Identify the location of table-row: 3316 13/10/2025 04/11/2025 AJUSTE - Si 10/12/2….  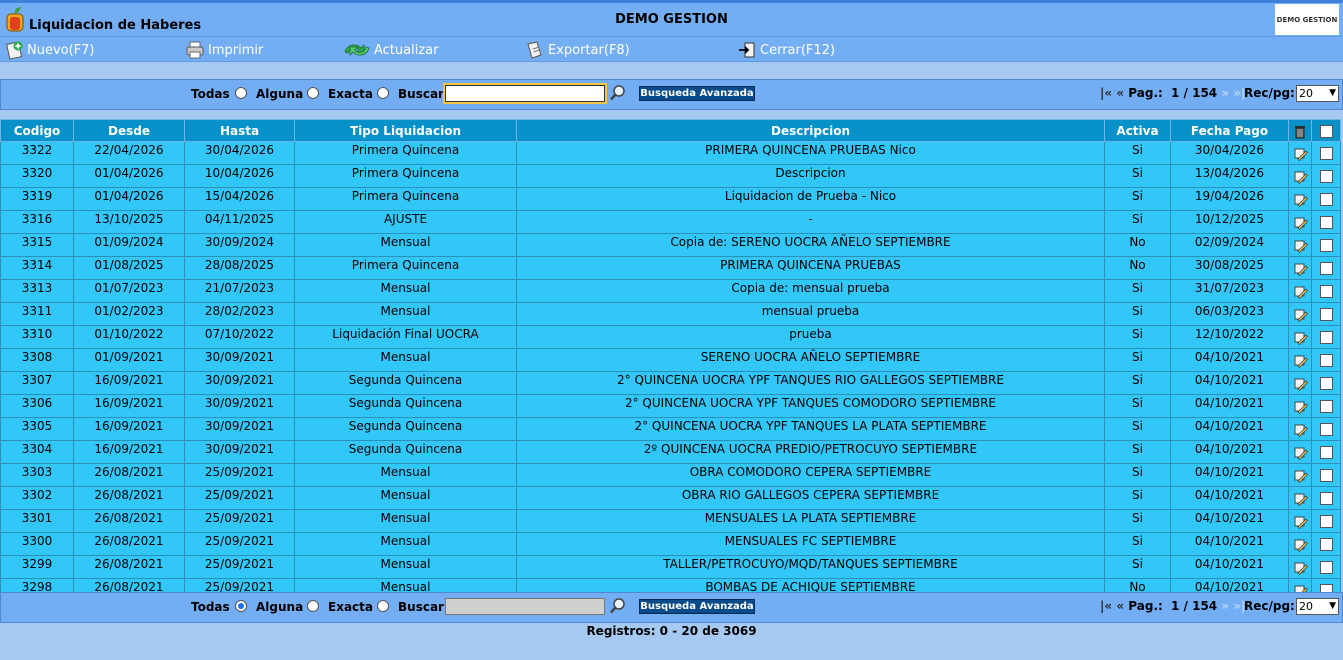
(670, 222).